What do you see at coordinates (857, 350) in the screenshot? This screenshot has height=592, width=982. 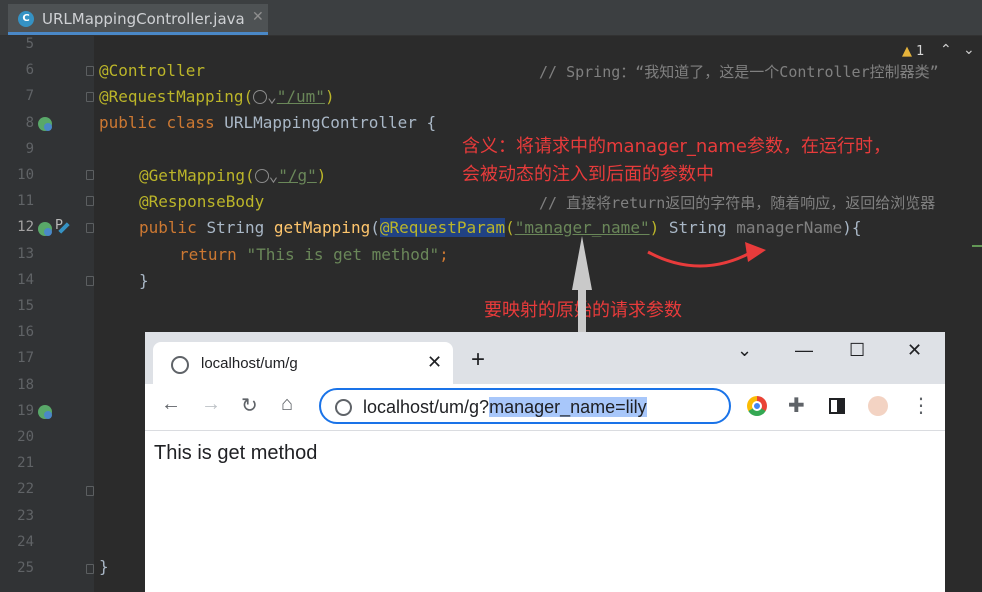 I see `maximize-icon: ☐` at bounding box center [857, 350].